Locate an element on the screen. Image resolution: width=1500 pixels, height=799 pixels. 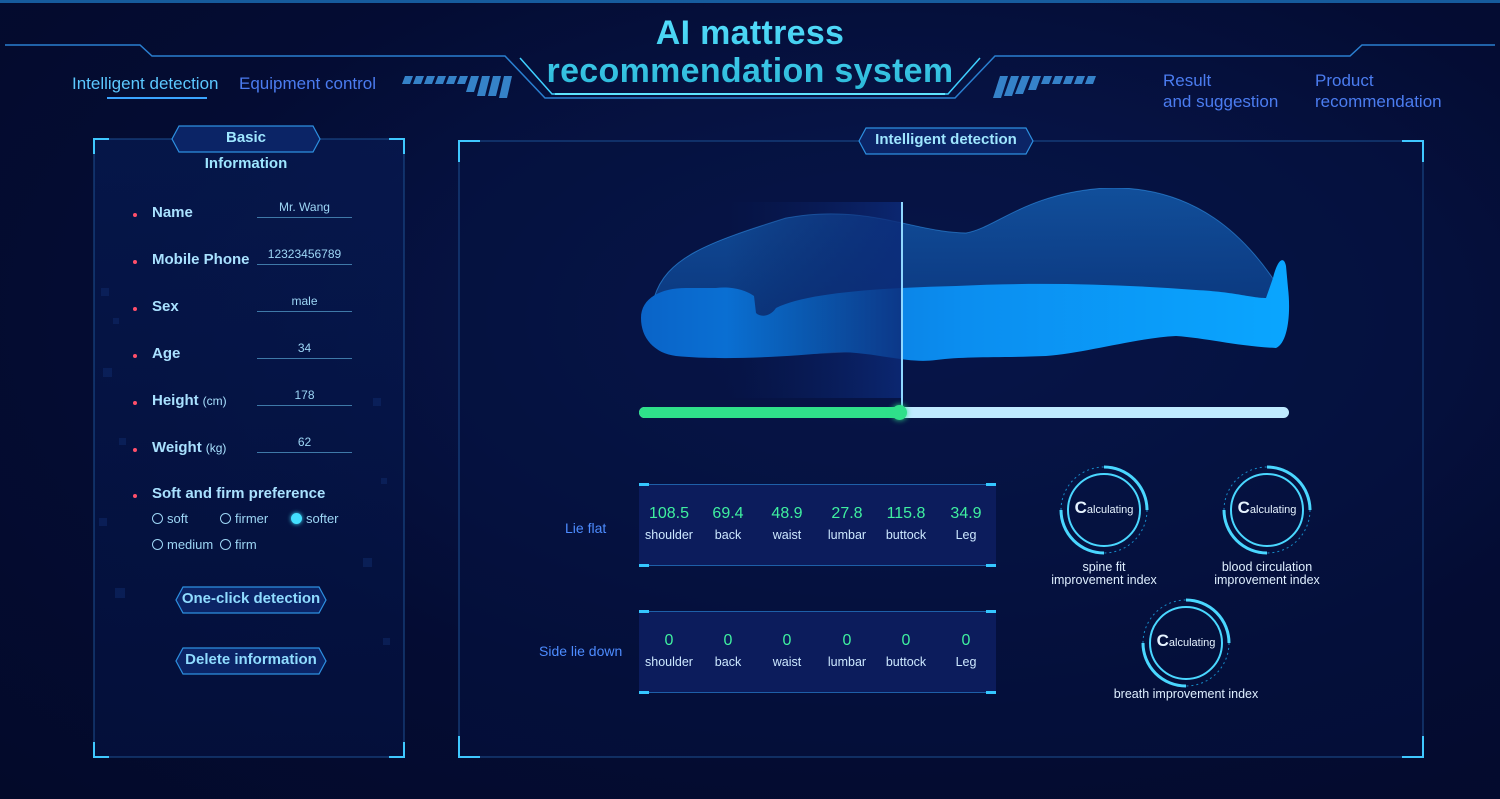
nav-result-line-1: Result is located at coordinates (1187, 80).